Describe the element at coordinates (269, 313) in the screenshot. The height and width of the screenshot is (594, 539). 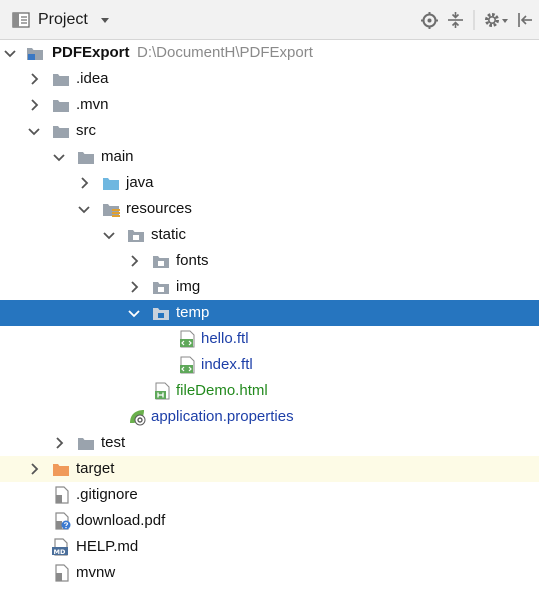
I see `tree-item-temp: temp` at that location.